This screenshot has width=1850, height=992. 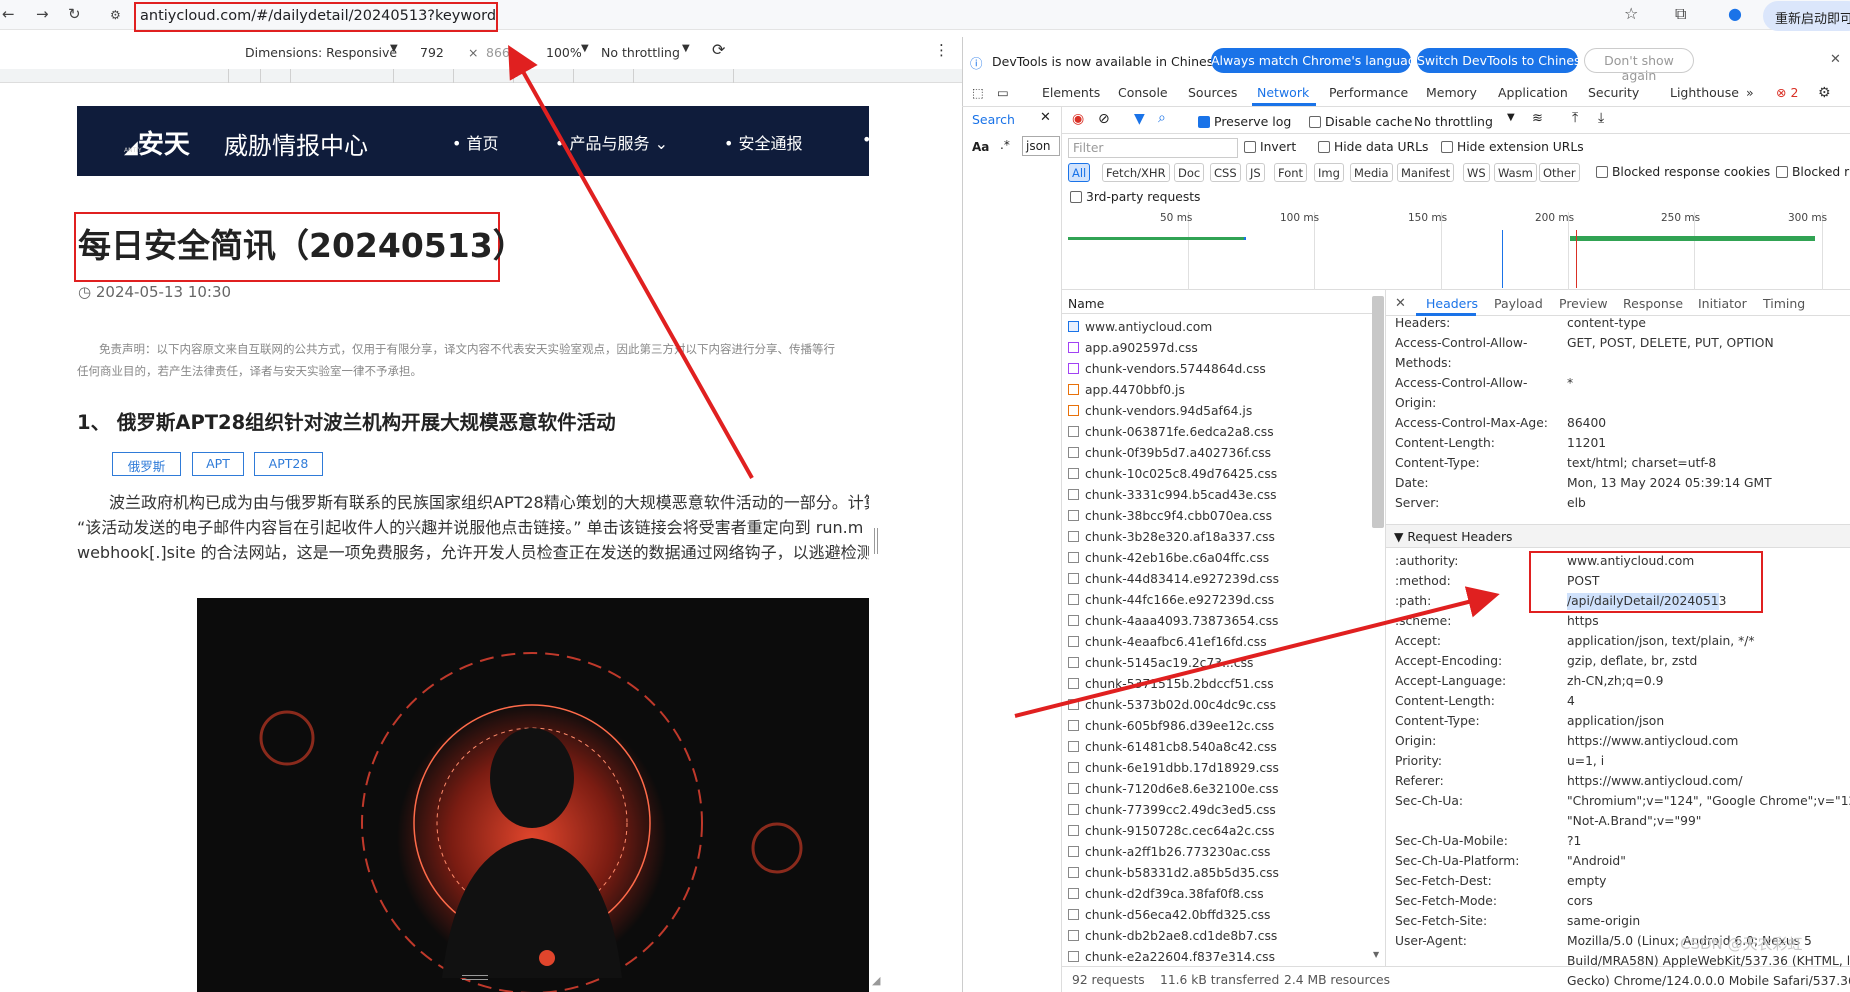 What do you see at coordinates (1169, 915) in the screenshot?
I see `request-row: chunk-d56eca42.0bffd325.css` at bounding box center [1169, 915].